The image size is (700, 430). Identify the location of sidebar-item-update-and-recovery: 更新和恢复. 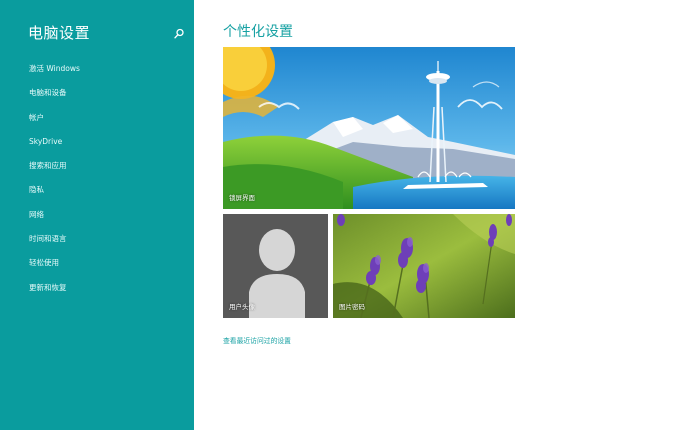
(97, 289).